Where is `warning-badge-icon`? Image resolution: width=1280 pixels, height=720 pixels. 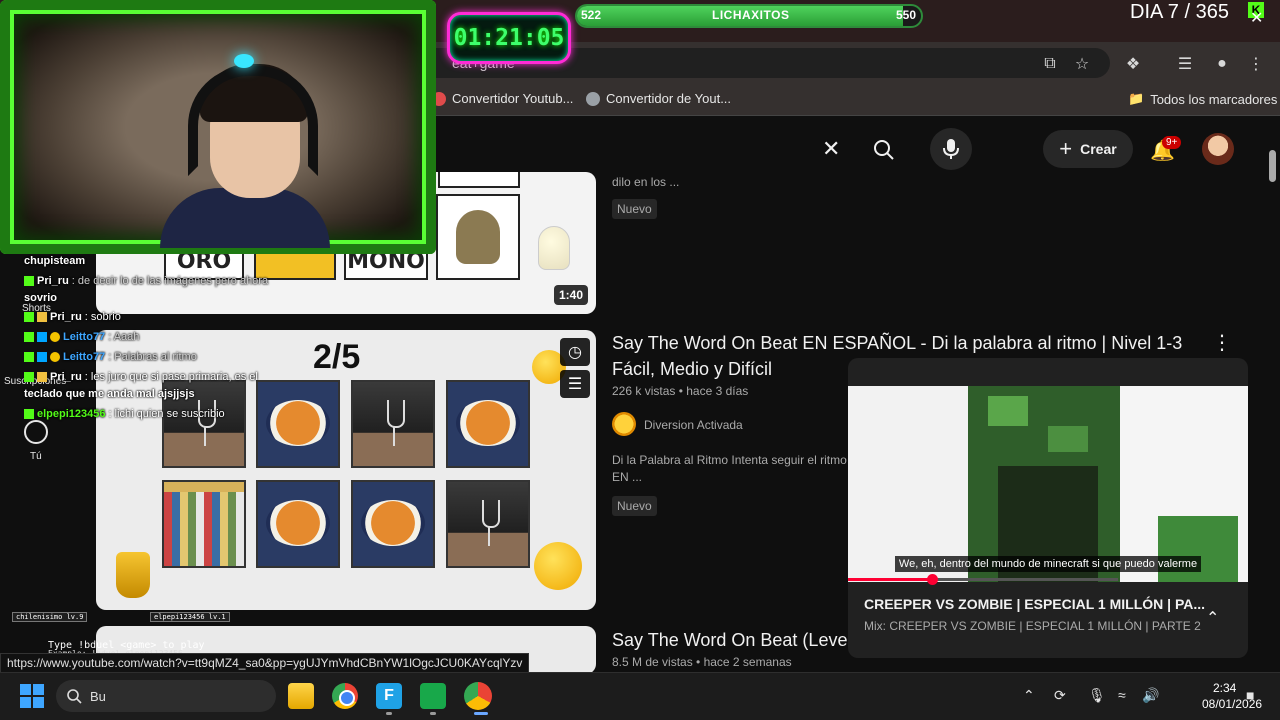
warning-badge-icon is located at coordinates (55, 357).